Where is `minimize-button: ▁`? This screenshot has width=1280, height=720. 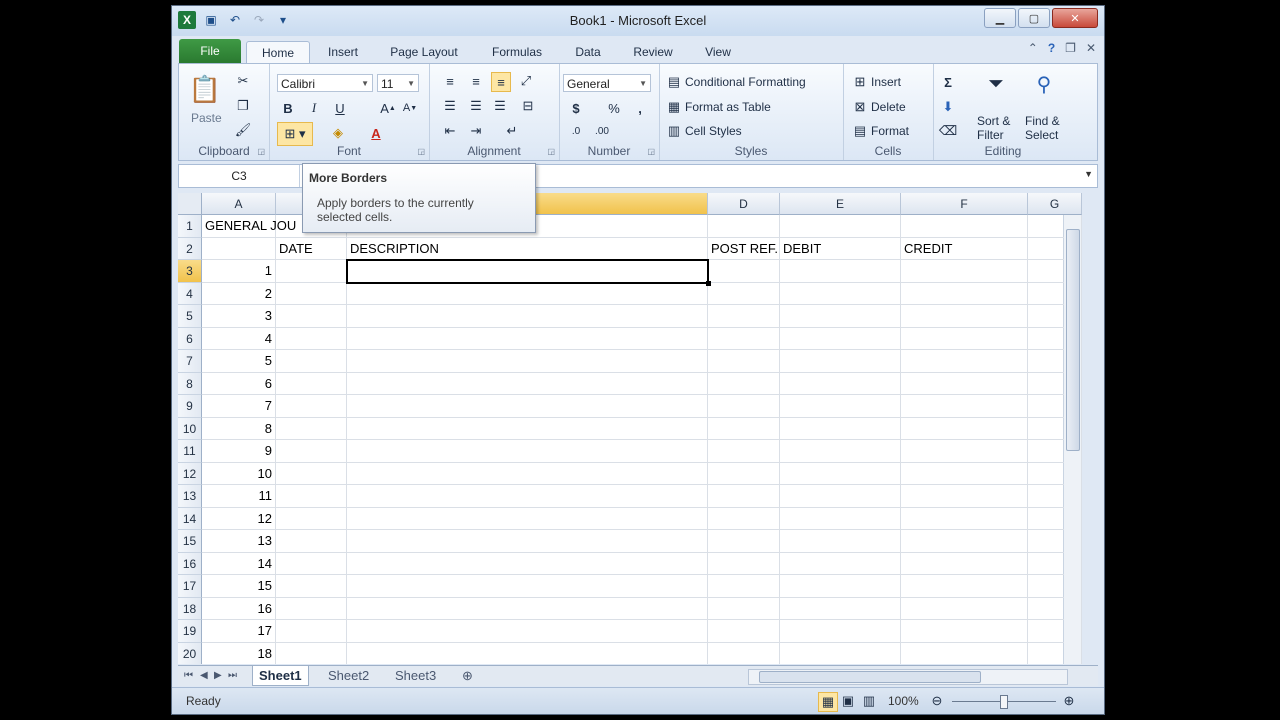 minimize-button: ▁ is located at coordinates (1000, 18).